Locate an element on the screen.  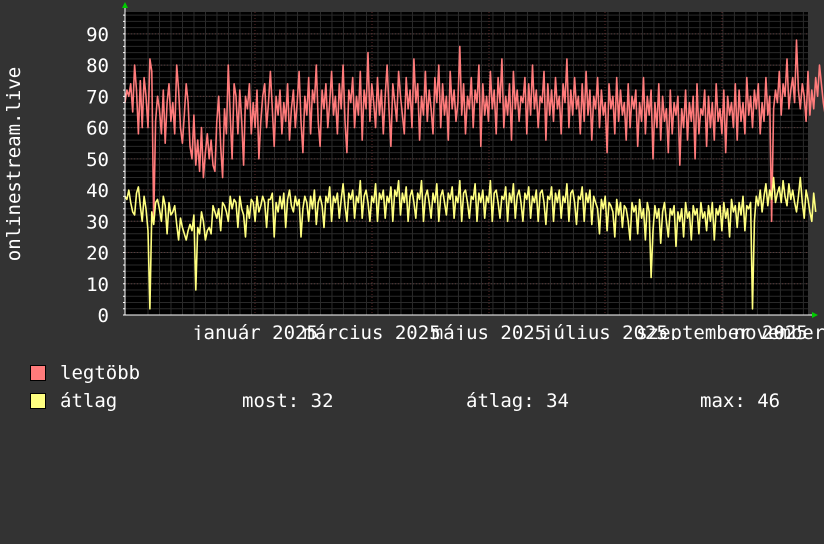
x-axis-arrow is located at coordinates (815, 315).